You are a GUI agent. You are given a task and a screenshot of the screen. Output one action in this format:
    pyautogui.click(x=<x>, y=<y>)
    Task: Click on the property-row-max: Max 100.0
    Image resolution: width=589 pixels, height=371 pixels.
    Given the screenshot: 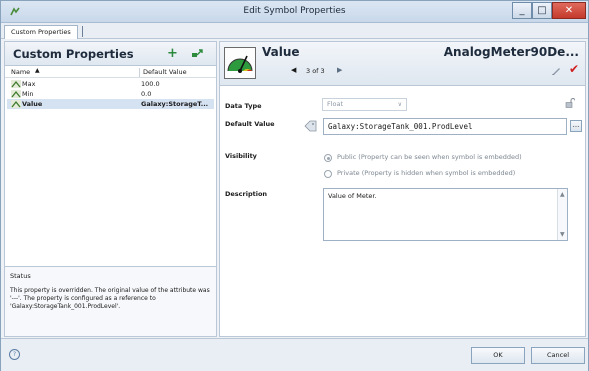 What is the action you would take?
    pyautogui.click(x=110, y=84)
    